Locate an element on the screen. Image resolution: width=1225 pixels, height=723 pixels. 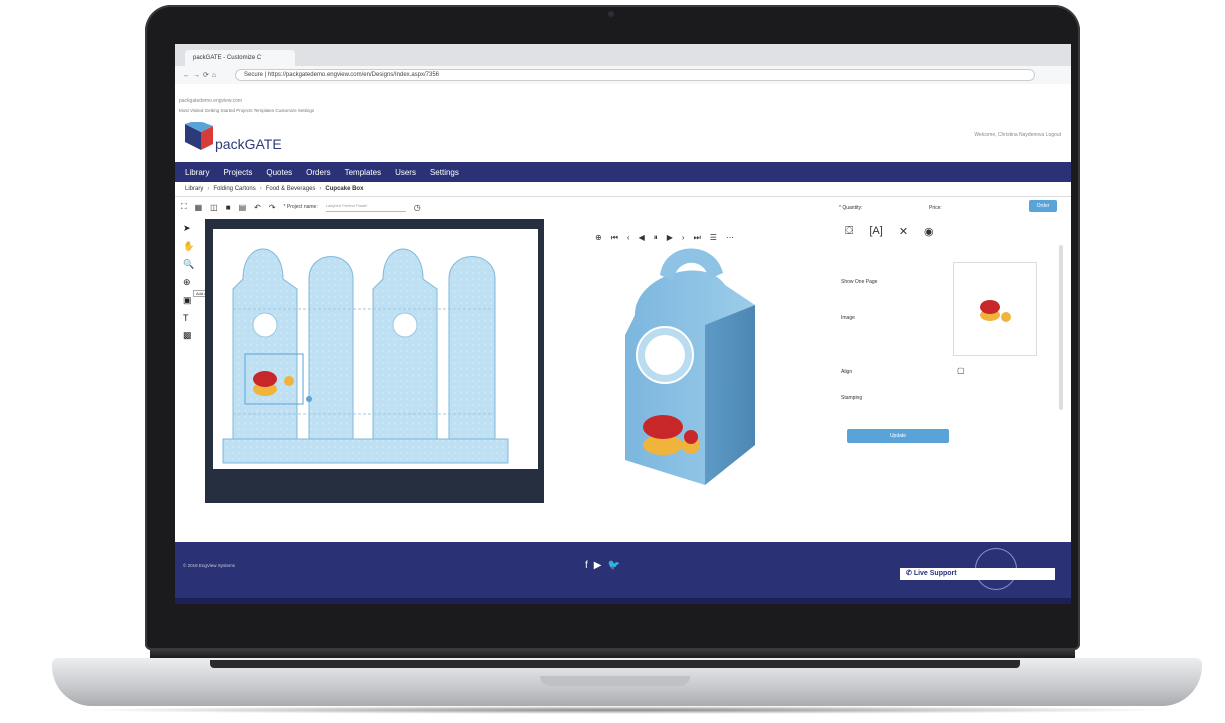
keyboard-edge is located at coordinates (615, 664).